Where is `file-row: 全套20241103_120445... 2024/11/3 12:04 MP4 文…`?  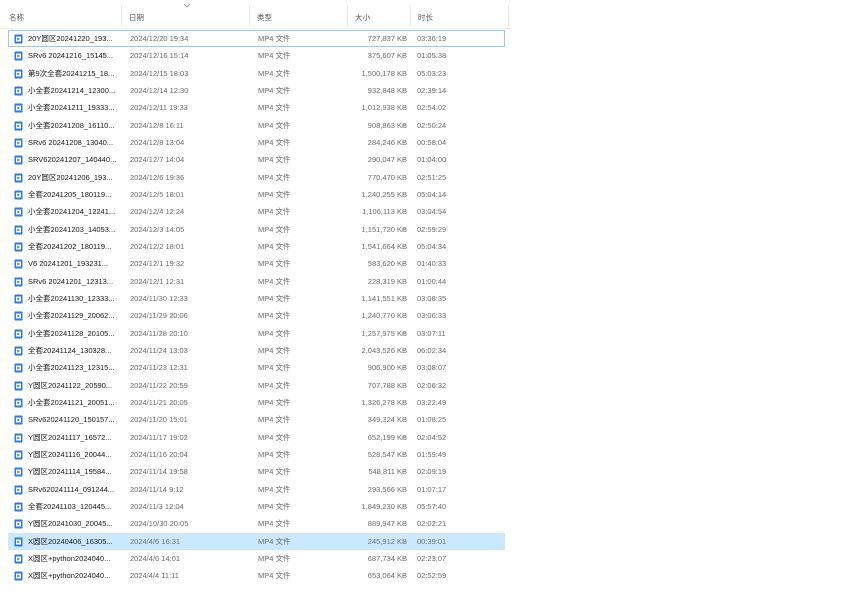
file-row: 全套20241103_120445... 2024/11/3 12:04 MP4 文… is located at coordinates (256, 506).